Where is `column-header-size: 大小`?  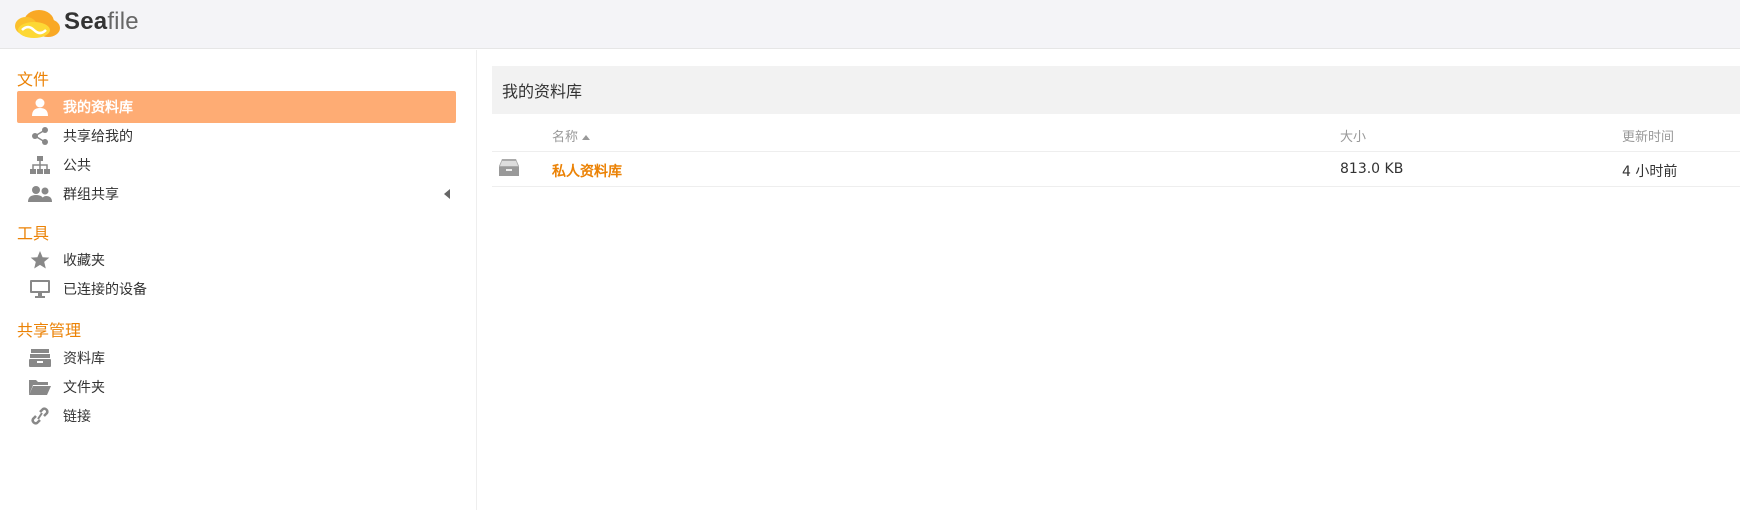
column-header-size: 大小 is located at coordinates (1353, 135).